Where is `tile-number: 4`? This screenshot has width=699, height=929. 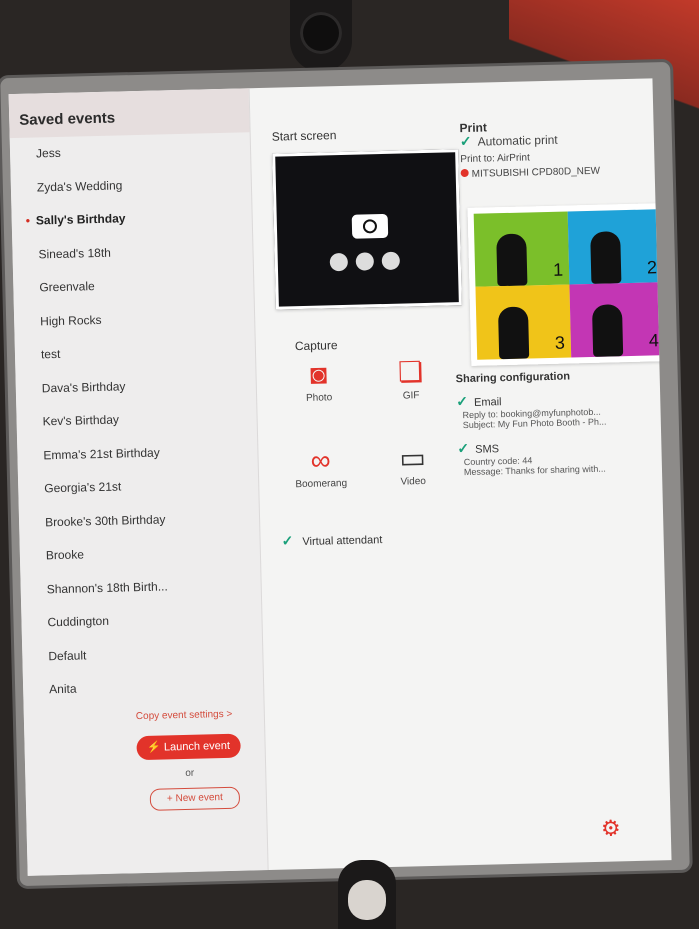 tile-number: 4 is located at coordinates (654, 340).